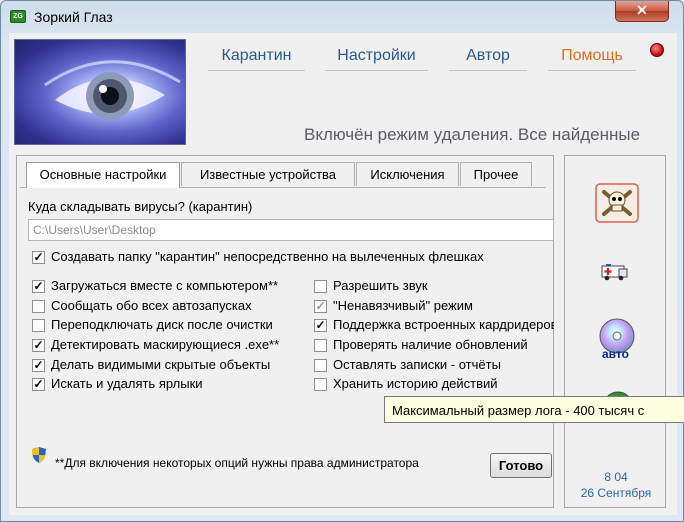 Image resolution: width=684 pixels, height=522 pixels. Describe the element at coordinates (616, 477) in the screenshot. I see `clock-time: 8 04` at that location.